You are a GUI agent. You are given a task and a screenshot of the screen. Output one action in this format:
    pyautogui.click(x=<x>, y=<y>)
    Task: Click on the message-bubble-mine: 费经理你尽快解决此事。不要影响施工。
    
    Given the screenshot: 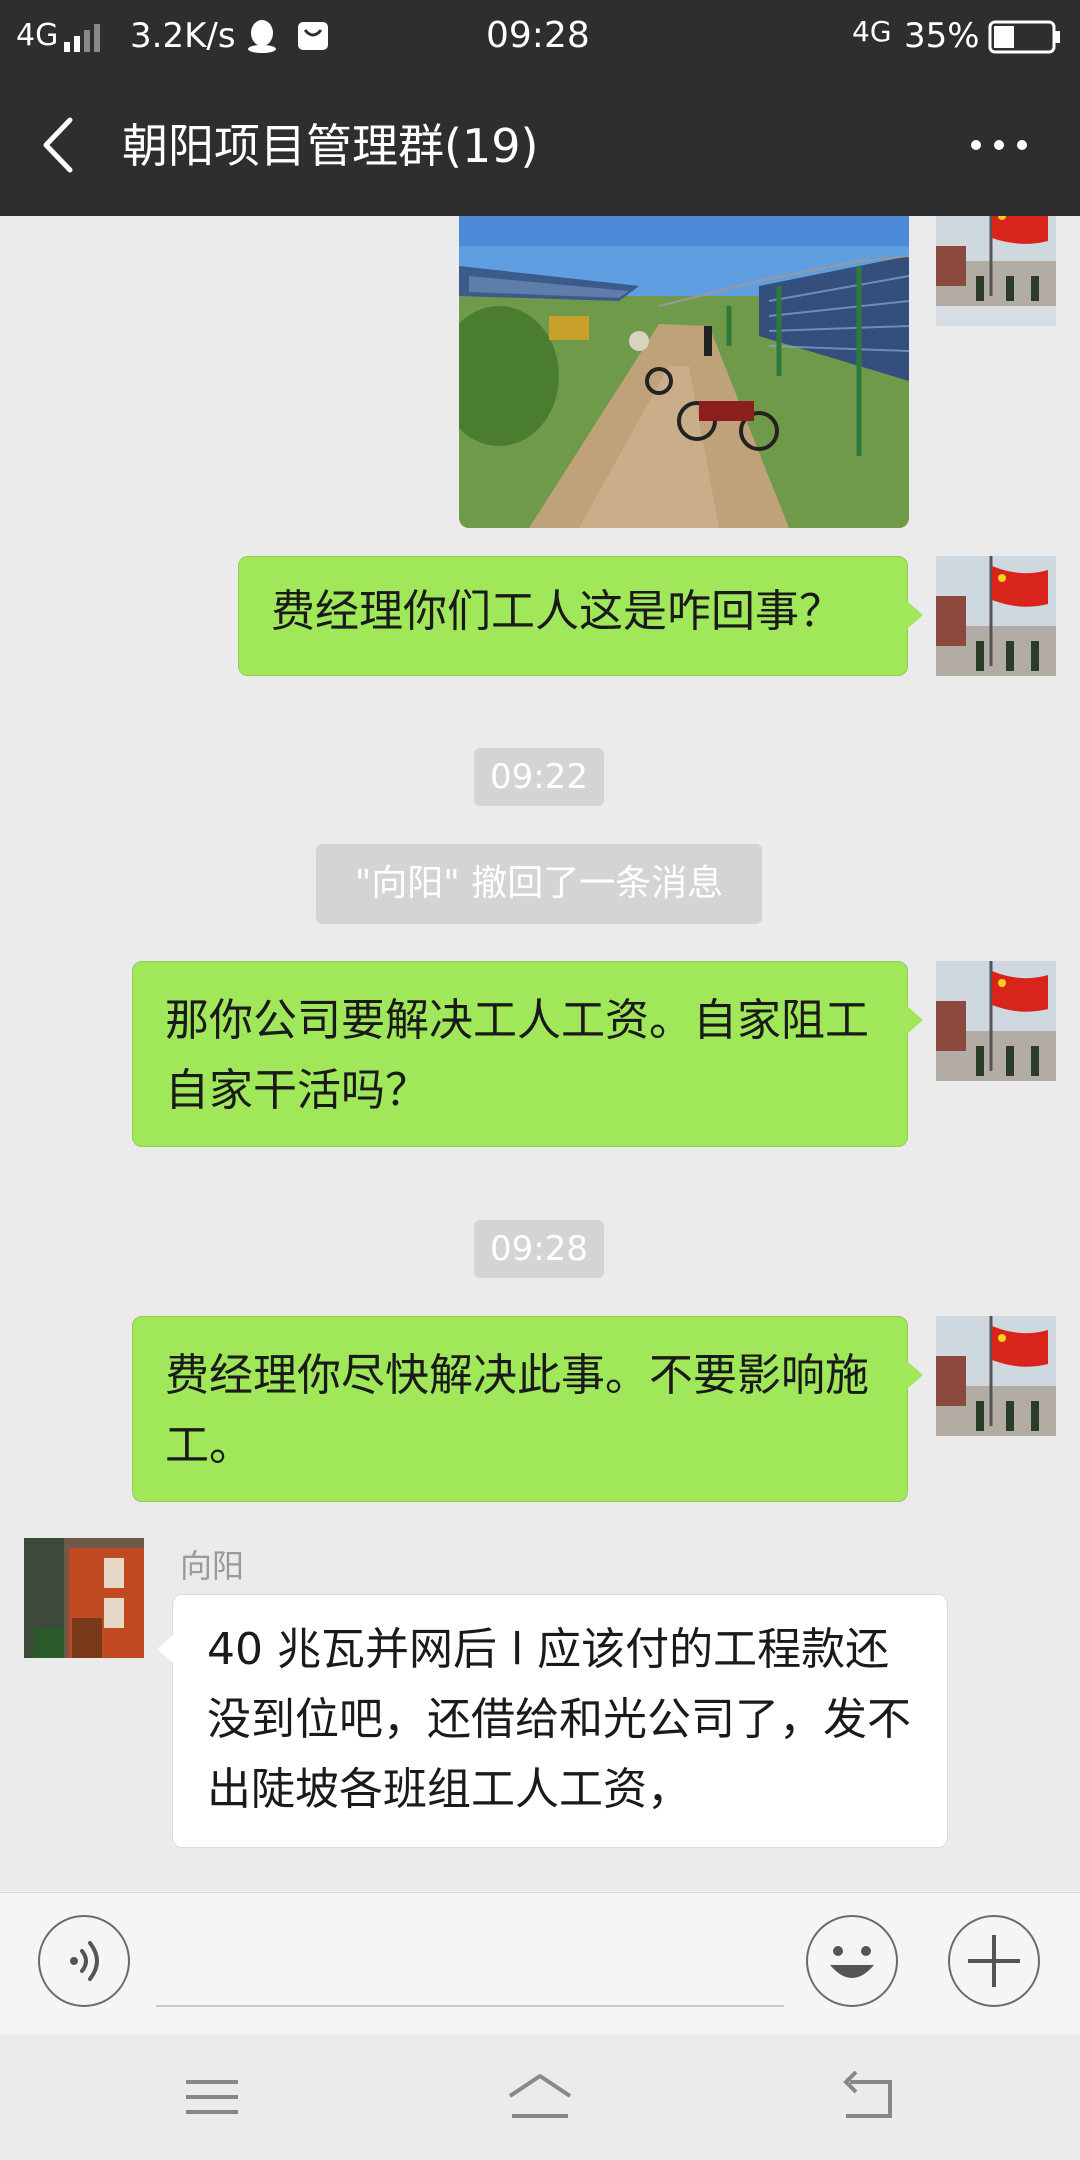 What is the action you would take?
    pyautogui.click(x=527, y=1409)
    